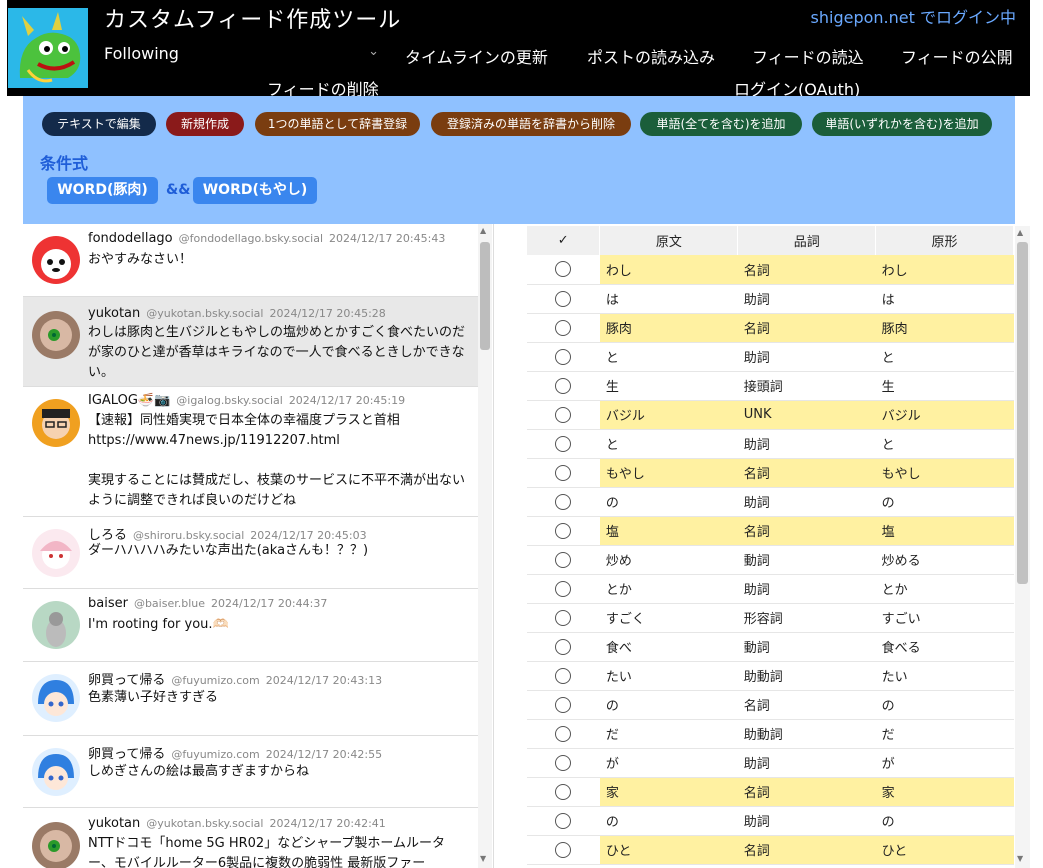 The height and width of the screenshot is (868, 1043). Describe the element at coordinates (770, 415) in the screenshot. I see `token-row: バジル UNK バジル` at that location.